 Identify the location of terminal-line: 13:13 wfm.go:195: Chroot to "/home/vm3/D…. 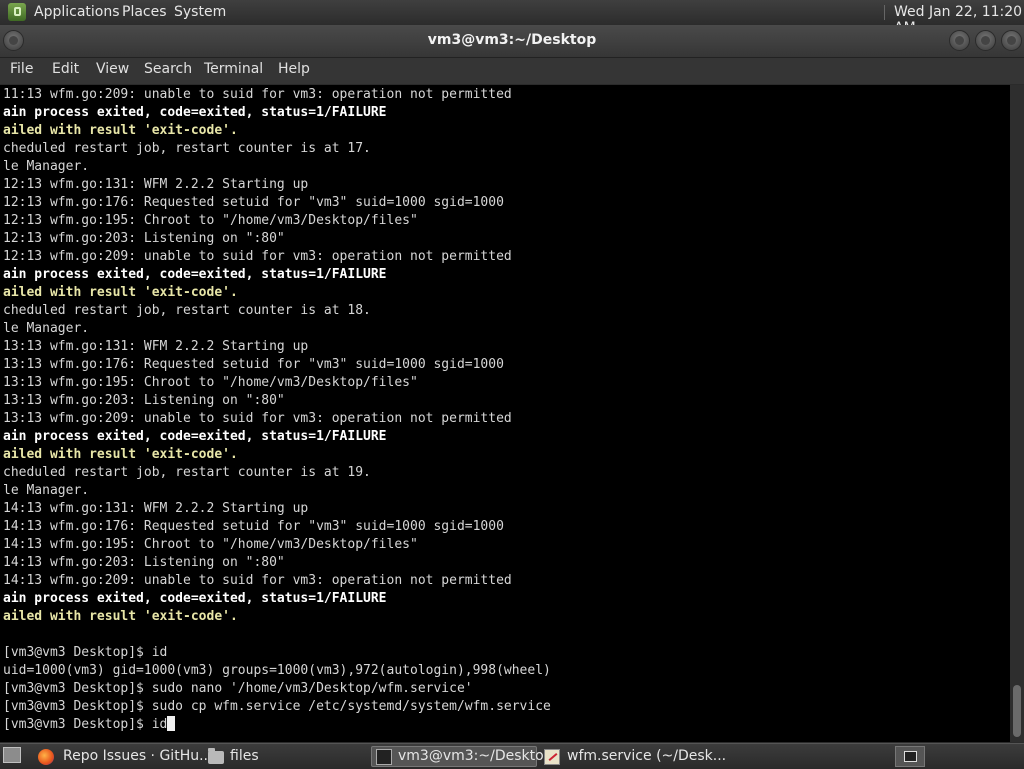
(210, 382).